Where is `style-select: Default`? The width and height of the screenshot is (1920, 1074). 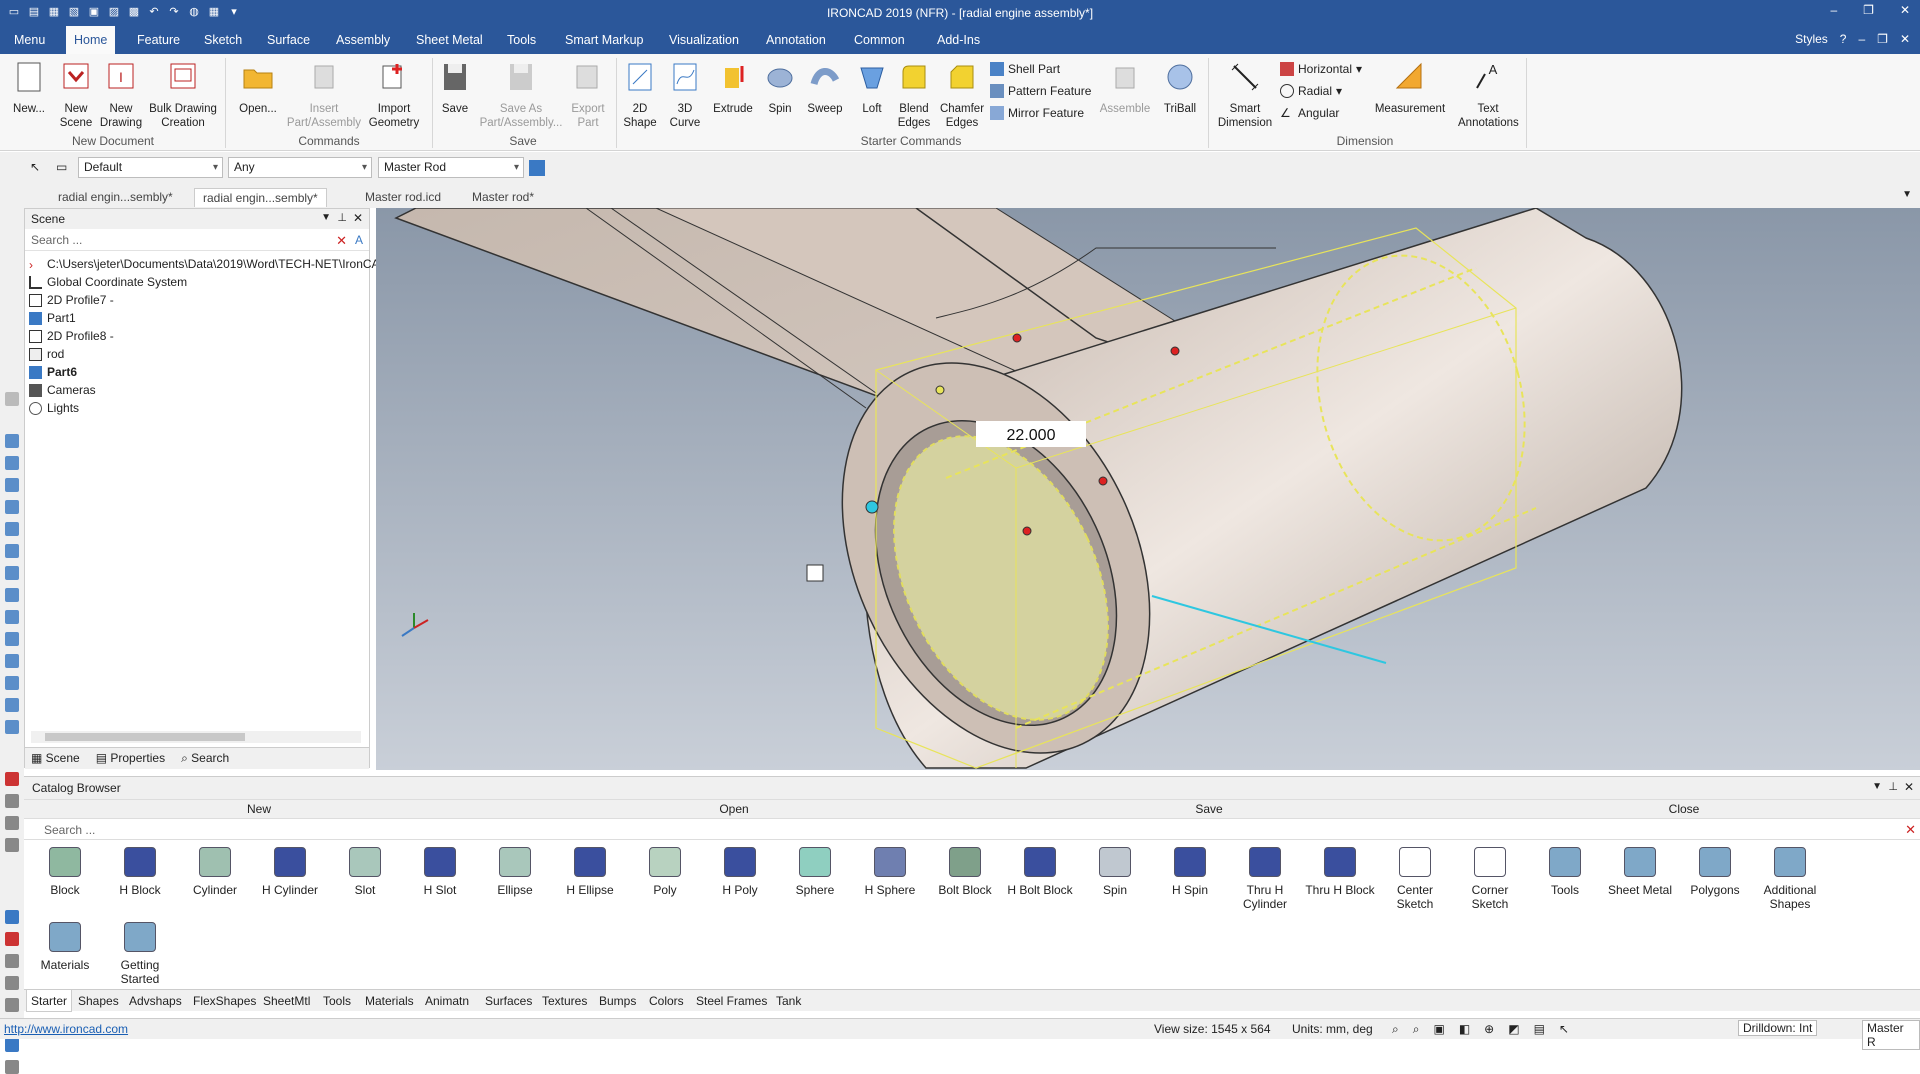 style-select: Default is located at coordinates (150, 167).